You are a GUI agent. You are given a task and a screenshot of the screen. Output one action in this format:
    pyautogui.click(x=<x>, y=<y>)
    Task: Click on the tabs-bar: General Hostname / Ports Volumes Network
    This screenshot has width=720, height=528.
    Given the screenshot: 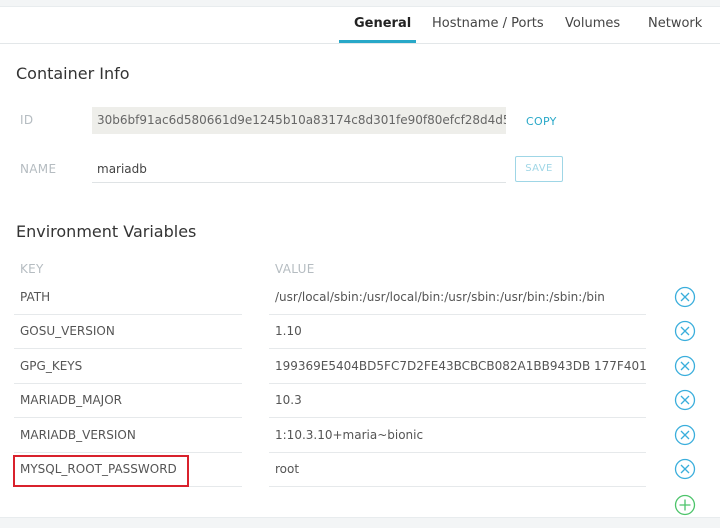 What is the action you would take?
    pyautogui.click(x=360, y=25)
    